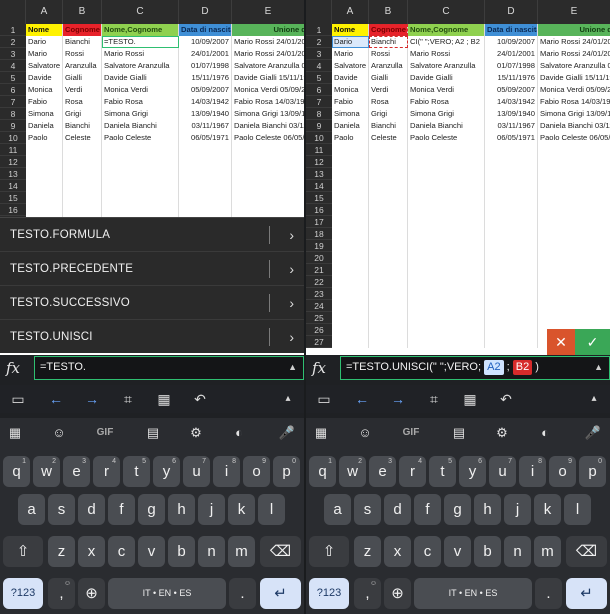 The image size is (610, 614). What do you see at coordinates (398, 399) in the screenshot?
I see `redo-arrow-icon: →` at bounding box center [398, 399].